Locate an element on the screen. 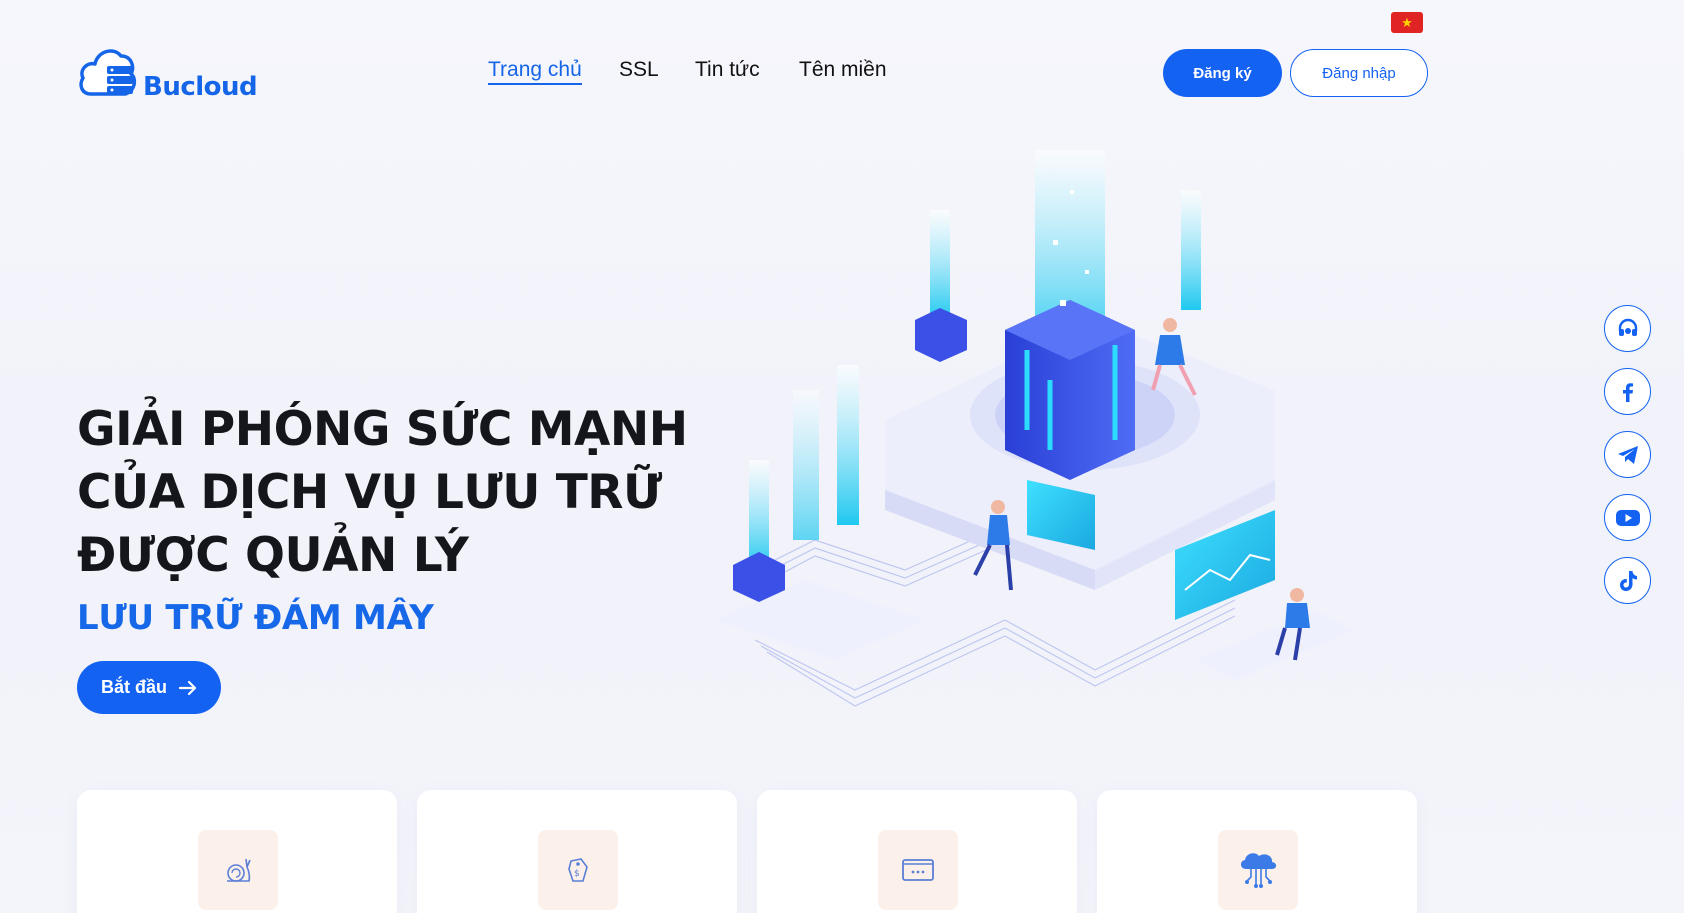 Image resolution: width=1684 pixels, height=913 pixels. tiktok-icon is located at coordinates (1628, 580).